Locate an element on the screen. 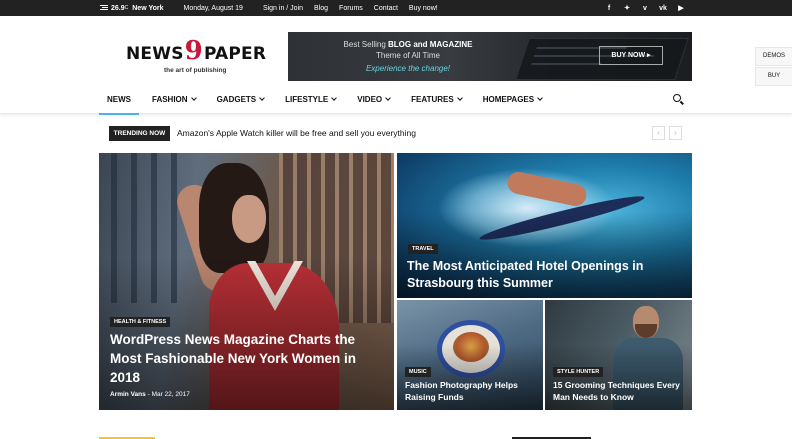 The height and width of the screenshot is (439, 792). nav-item-label: HOMEPAGES is located at coordinates (508, 99).